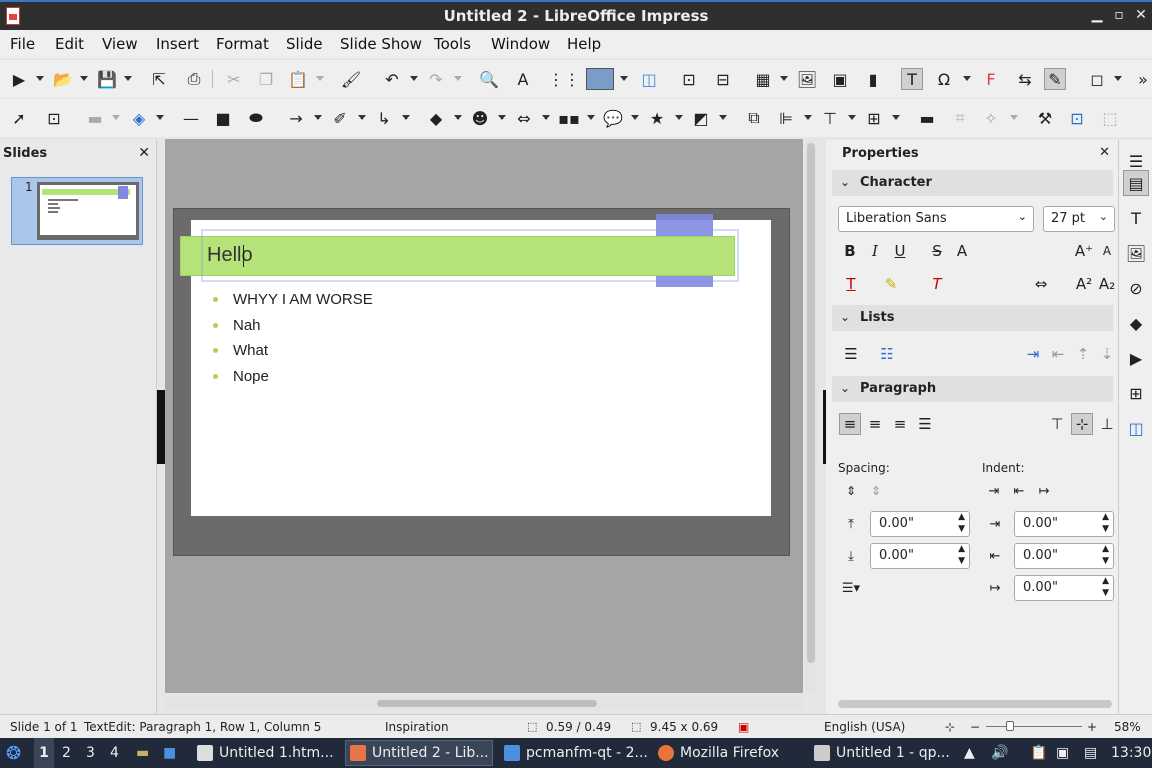 This screenshot has width=1152, height=768. I want to click on line-icon: —, so click(191, 118).